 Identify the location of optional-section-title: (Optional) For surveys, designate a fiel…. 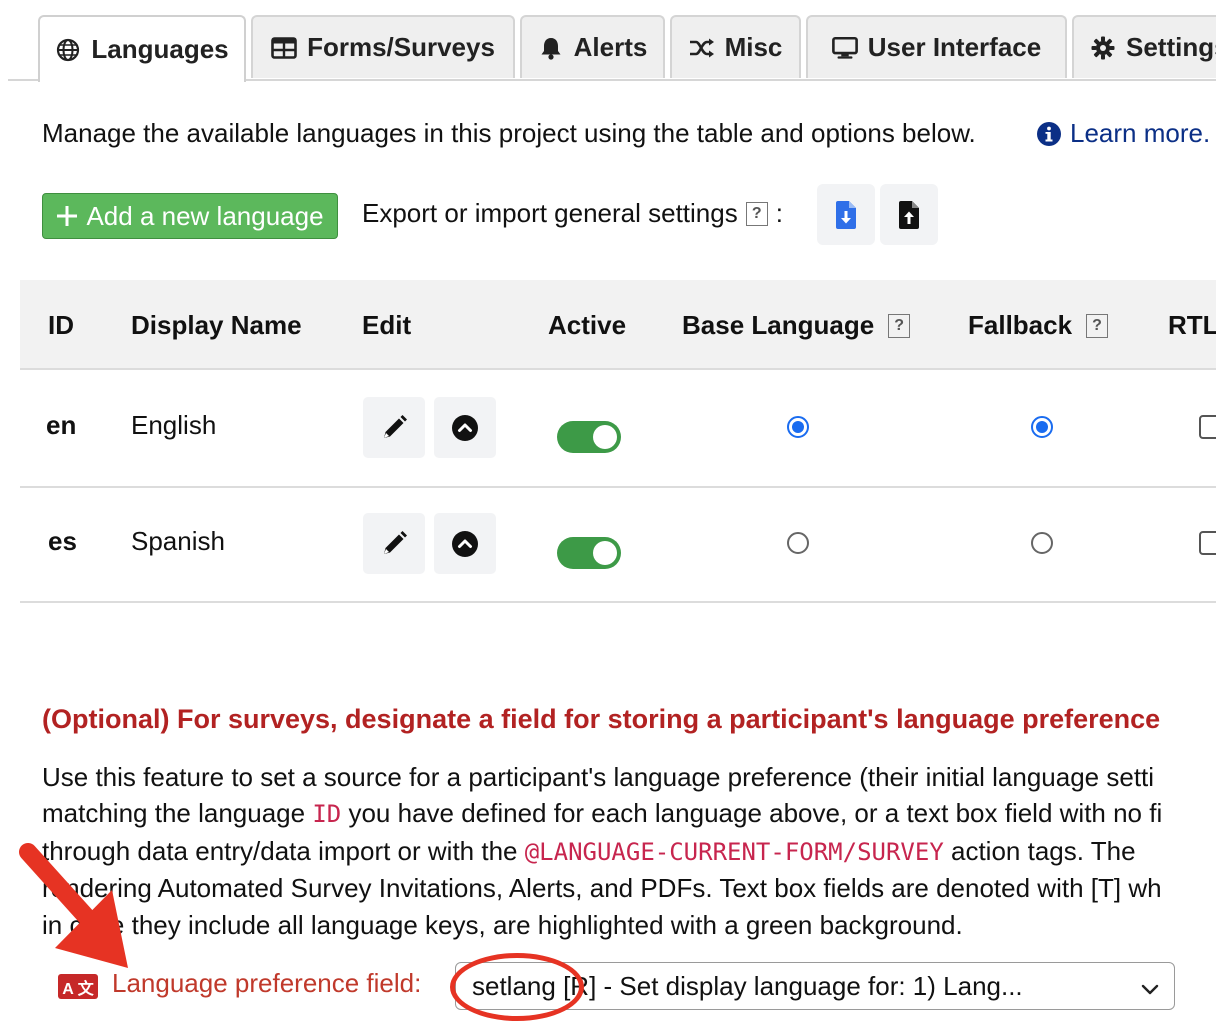
(601, 719).